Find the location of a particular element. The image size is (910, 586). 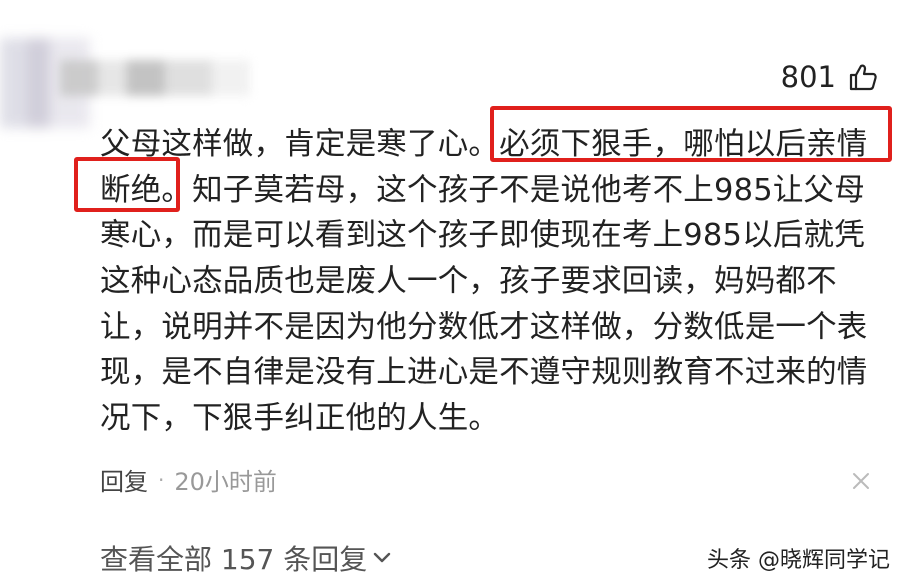

timestamp: 20小时前 is located at coordinates (225, 482).